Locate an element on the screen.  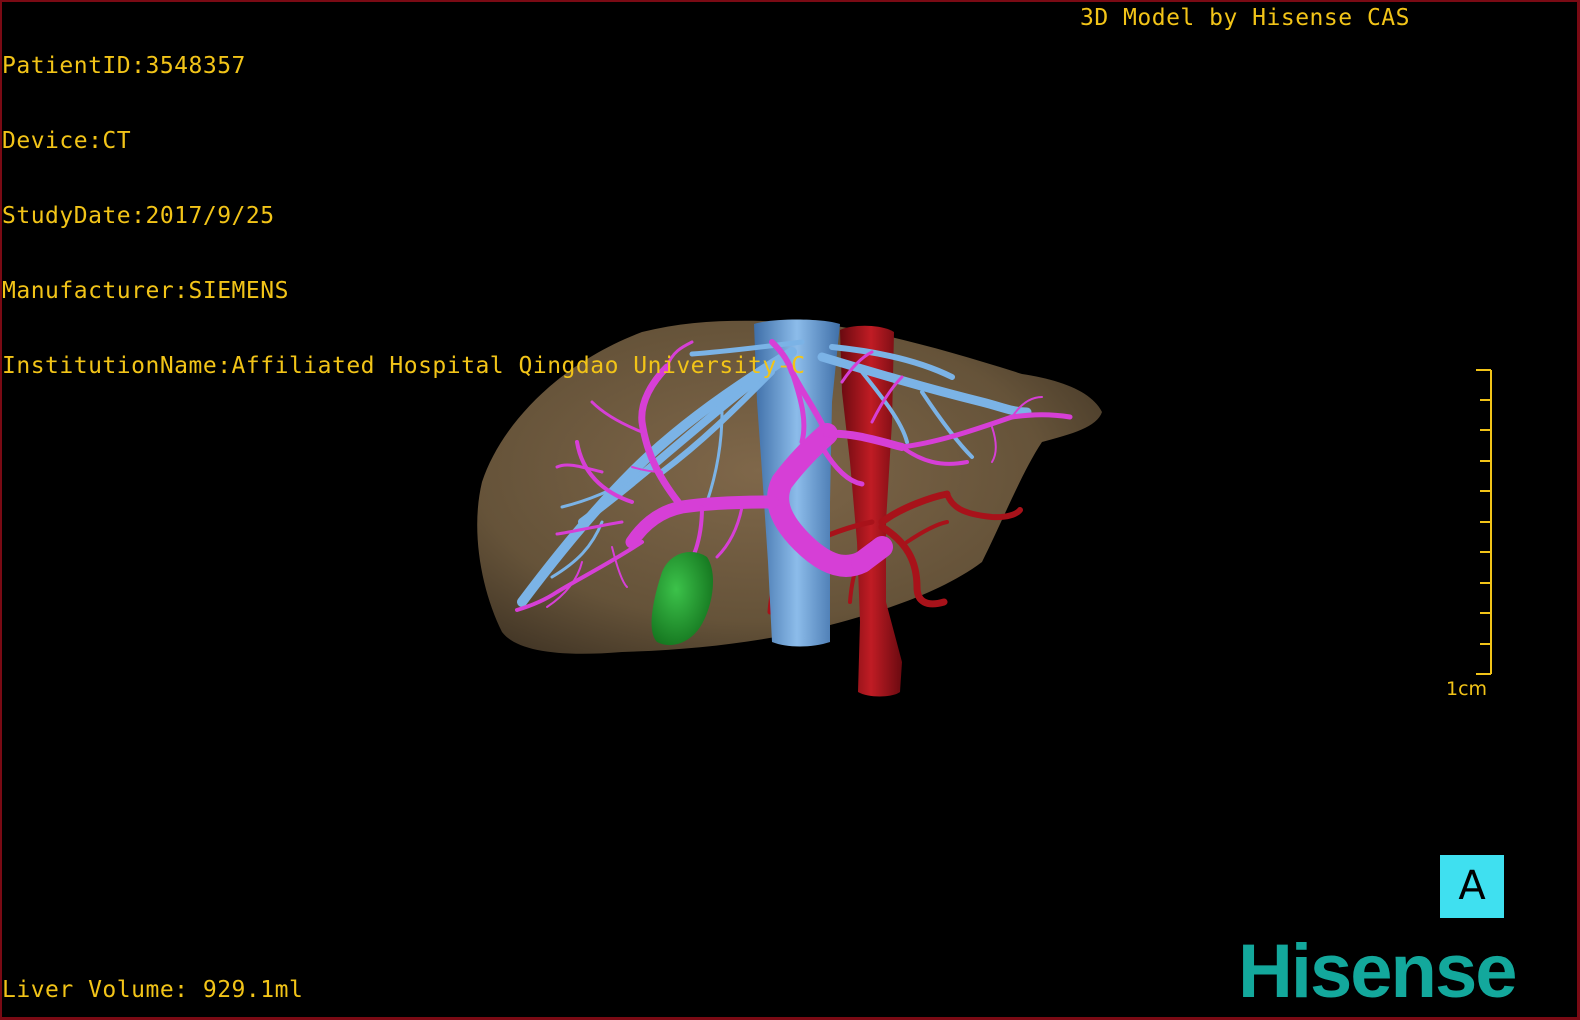
device: Device:CT is located at coordinates (67, 141).